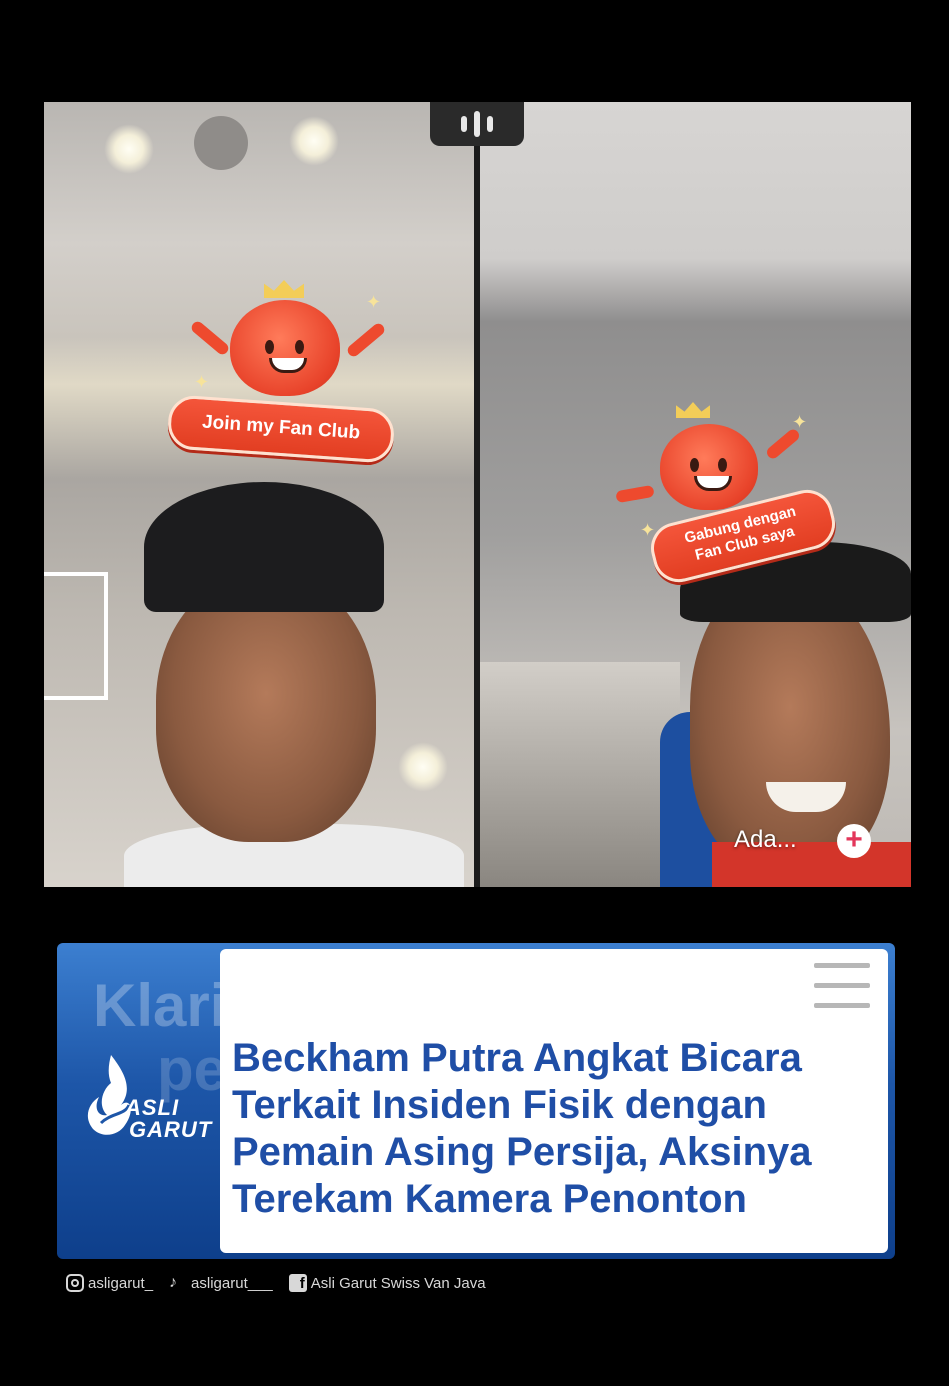 The image size is (949, 1386). I want to click on menu-icon, so click(842, 987).